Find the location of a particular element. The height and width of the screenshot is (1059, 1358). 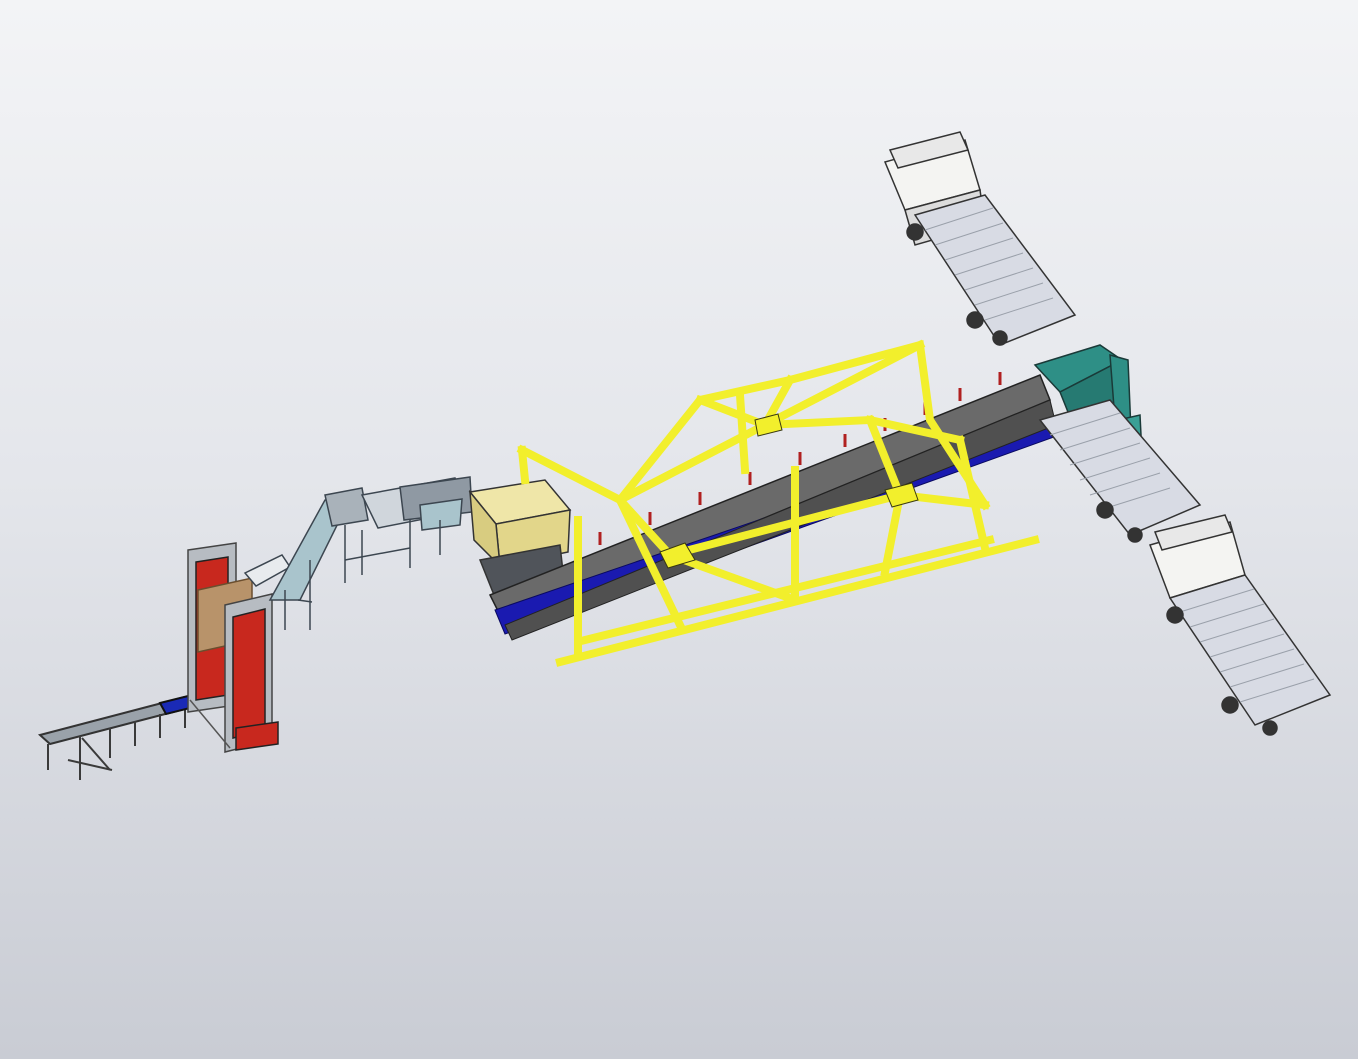

feed-roller-conveyor is located at coordinates (118, 736).